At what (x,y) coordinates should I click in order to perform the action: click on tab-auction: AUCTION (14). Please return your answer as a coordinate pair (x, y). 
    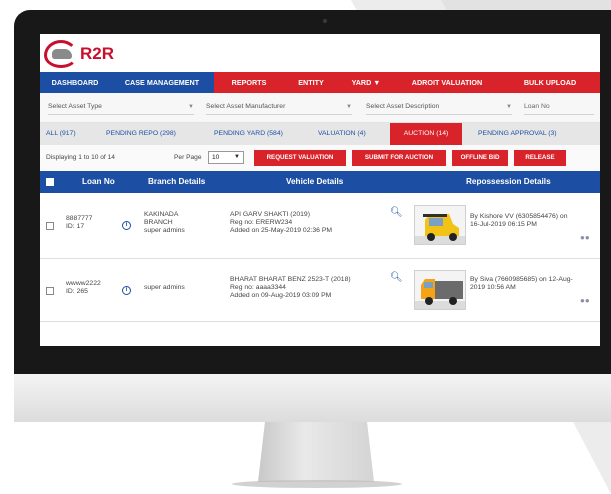
    Looking at the image, I should click on (426, 134).